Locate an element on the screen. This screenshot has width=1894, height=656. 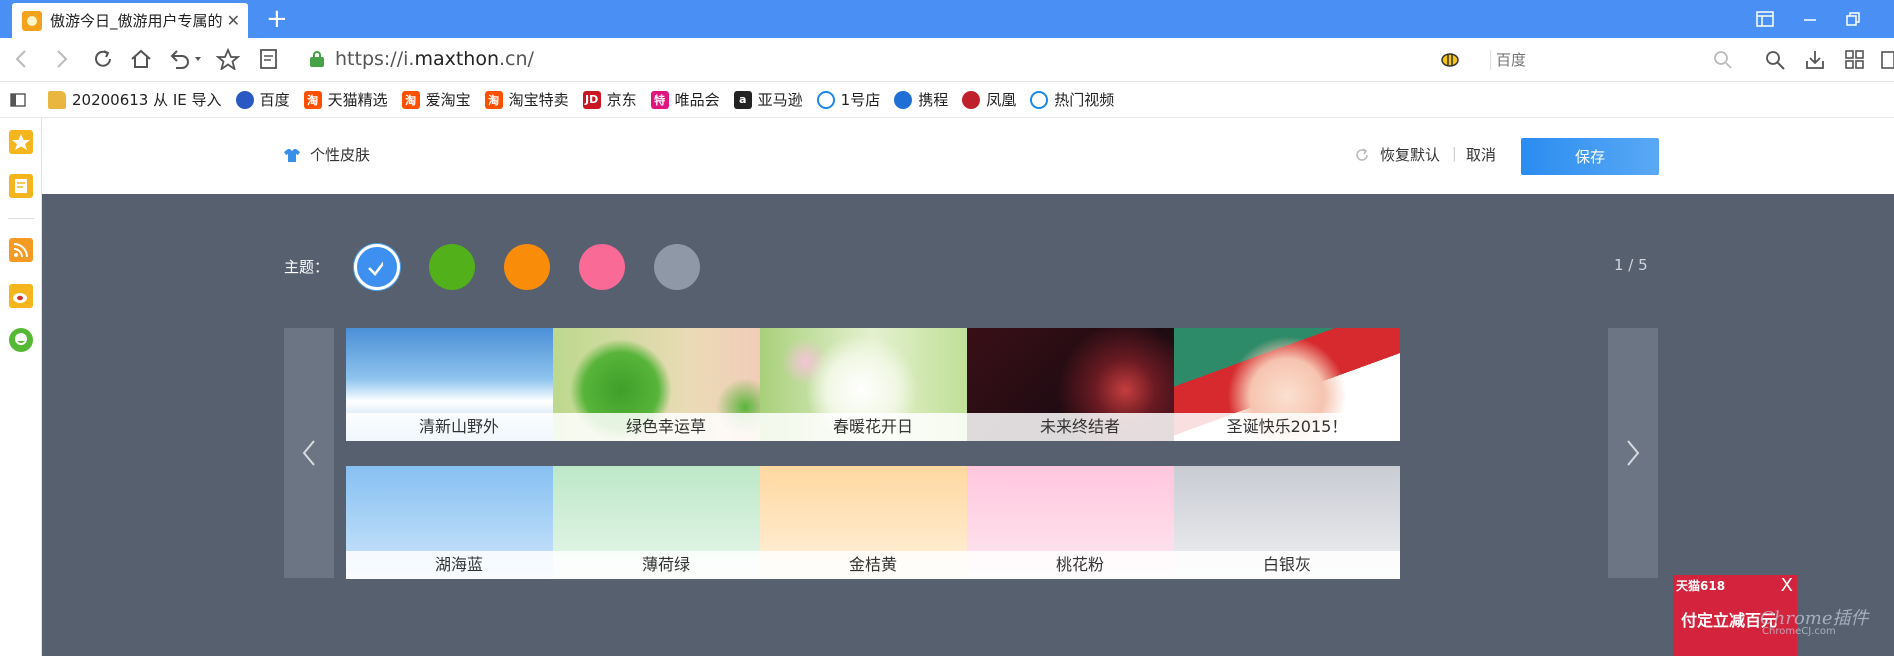
skin-thumbnail: 薄荷绿 is located at coordinates (666, 522).